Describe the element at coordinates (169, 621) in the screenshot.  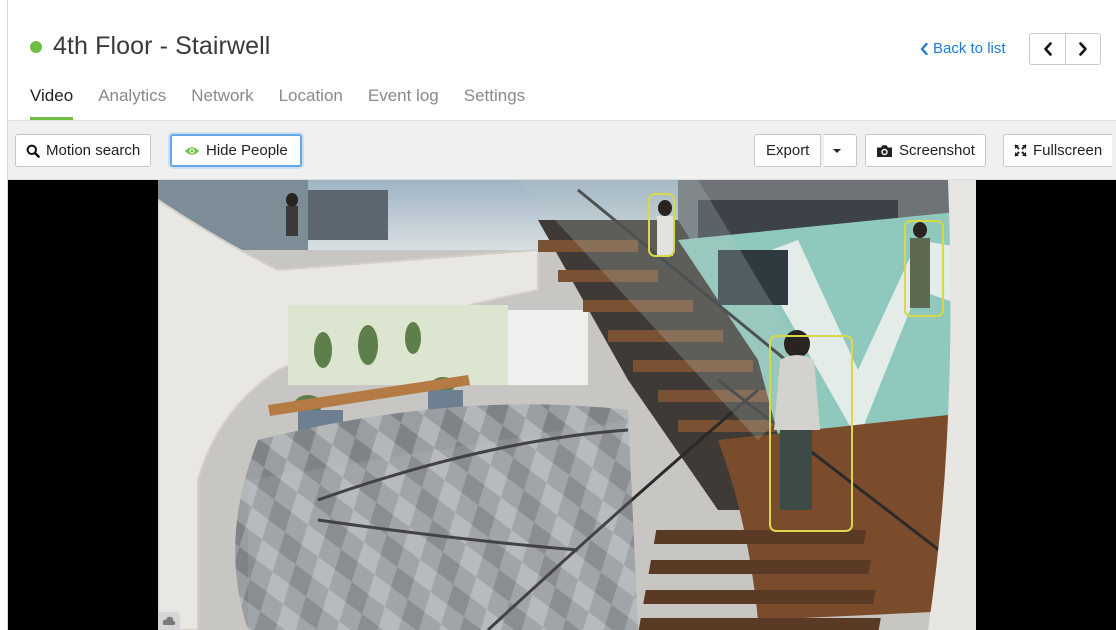
I see `cloud-icon` at that location.